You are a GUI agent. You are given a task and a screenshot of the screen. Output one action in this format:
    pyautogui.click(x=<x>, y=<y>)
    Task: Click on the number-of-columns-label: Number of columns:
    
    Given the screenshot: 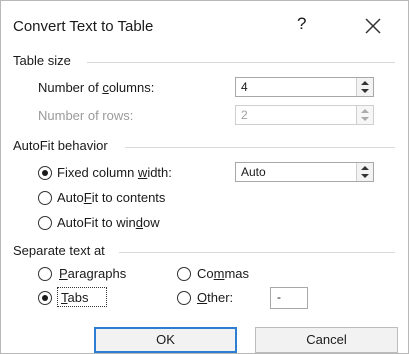 What is the action you would take?
    pyautogui.click(x=96, y=87)
    